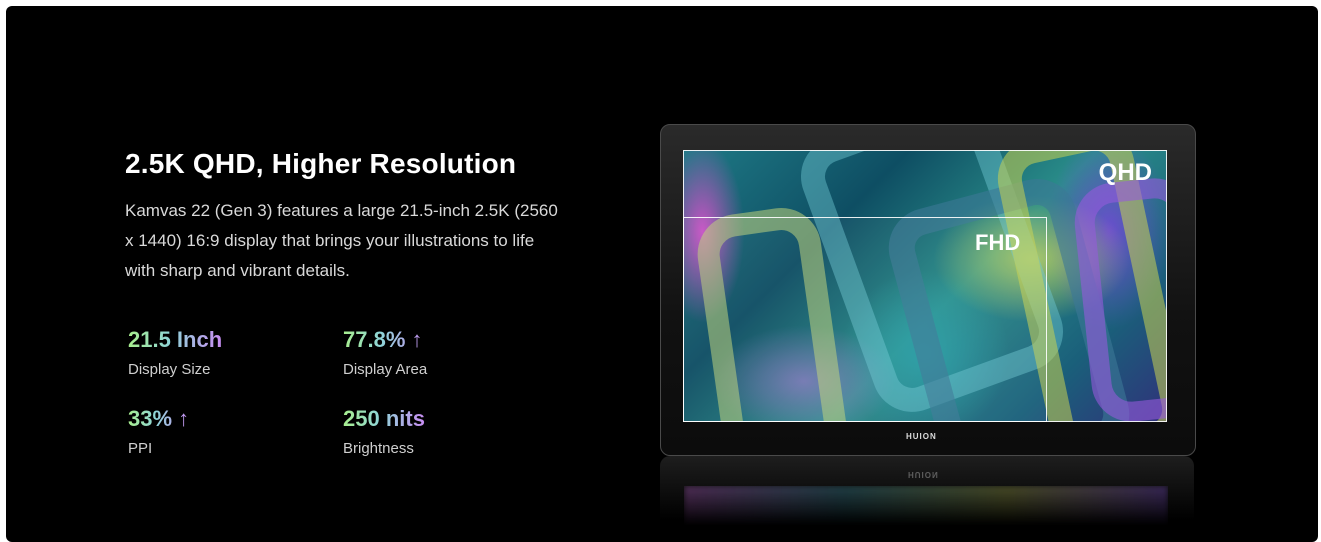  Describe the element at coordinates (159, 418) in the screenshot. I see `stat-value: 33% ↑` at that location.